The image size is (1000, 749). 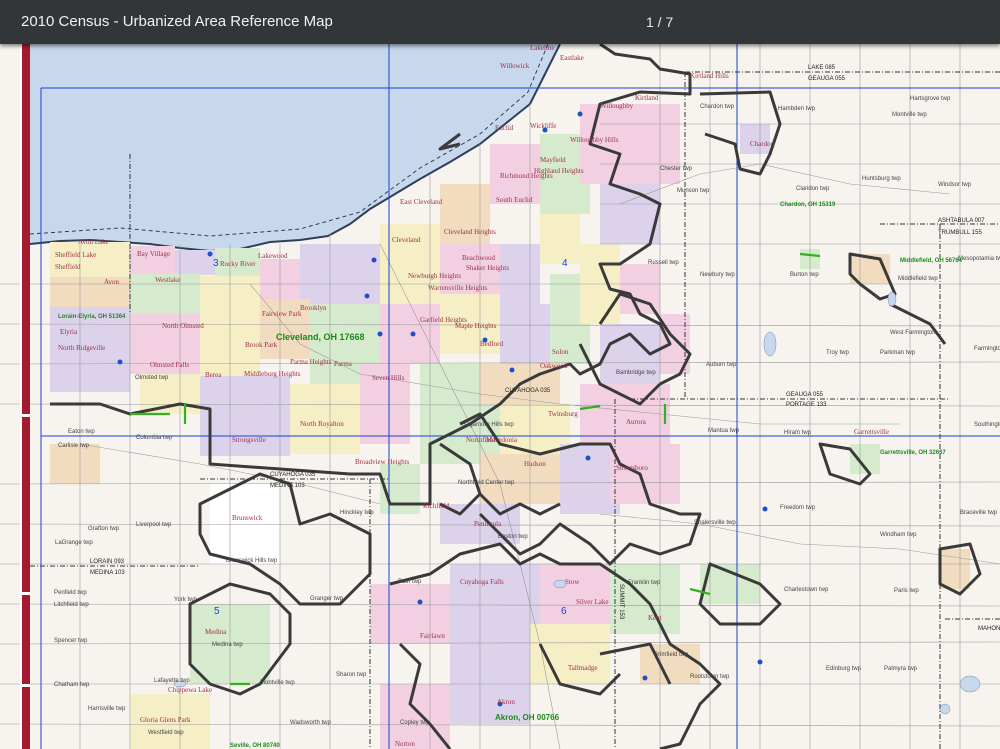 What do you see at coordinates (808, 205) in the screenshot?
I see `ua-label-chardon-ua: Chardon, OH 15319` at bounding box center [808, 205].